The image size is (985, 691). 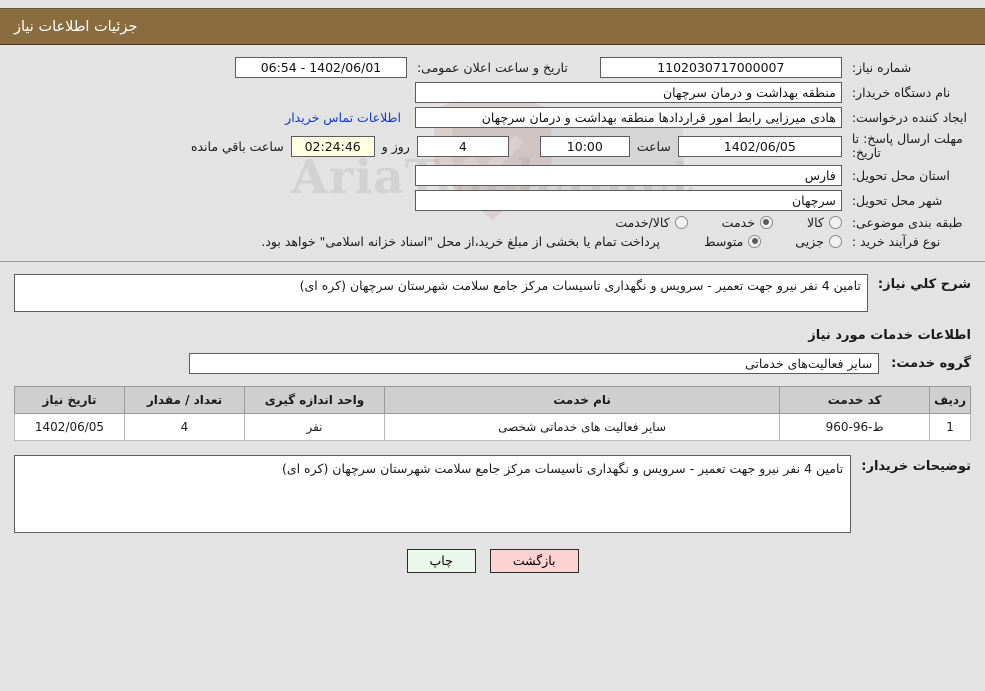 I want to click on col-code: کد خدمت, so click(x=855, y=399).